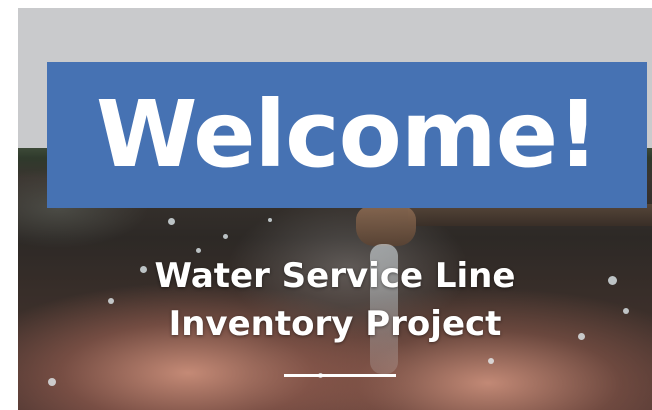 This screenshot has width=652, height=410. What do you see at coordinates (335, 276) in the screenshot?
I see `project-title-line-1: Water Service Line` at bounding box center [335, 276].